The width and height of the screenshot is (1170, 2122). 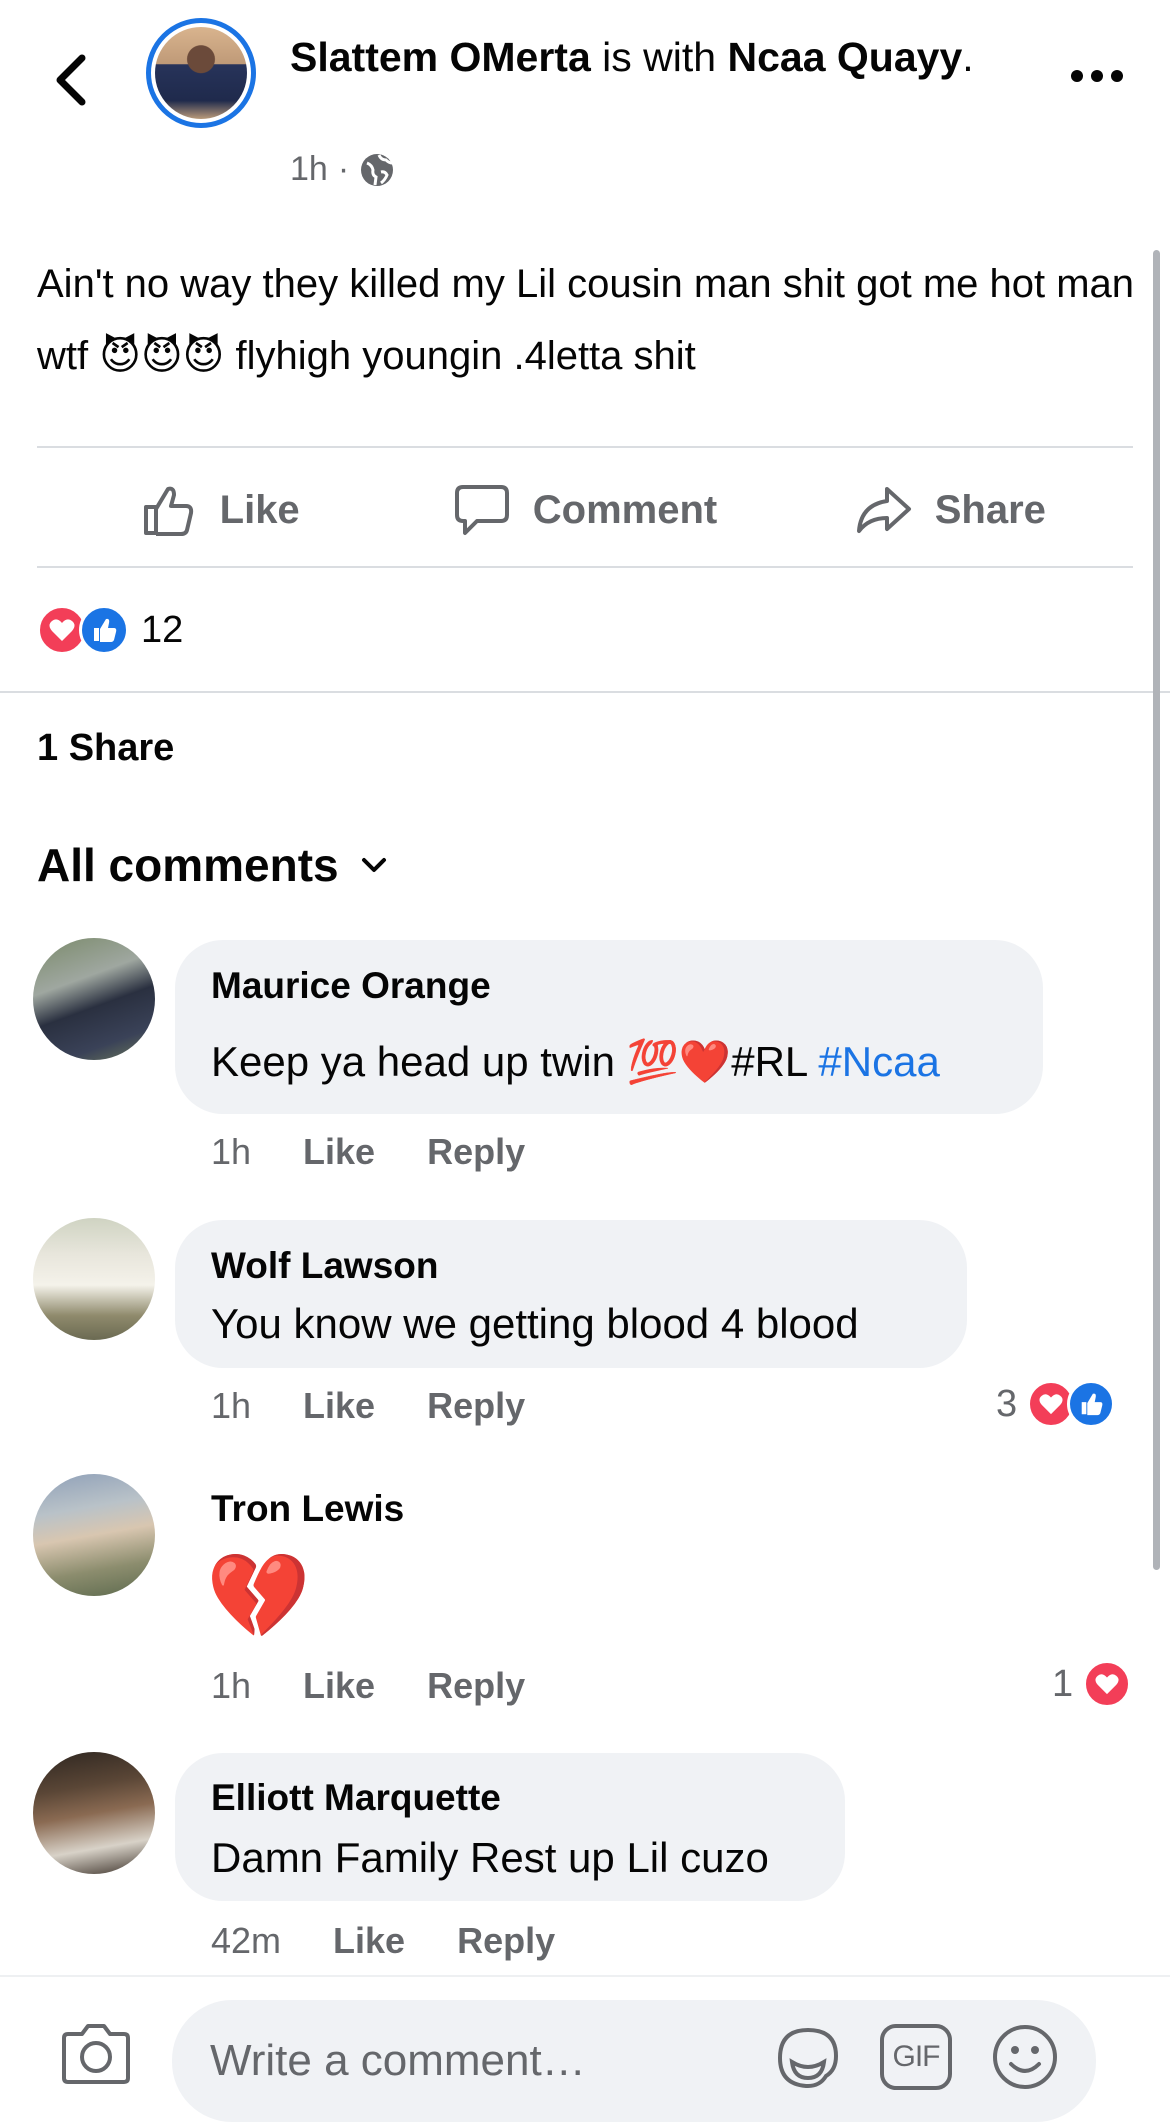 I want to click on more-icon, so click(x=1097, y=76).